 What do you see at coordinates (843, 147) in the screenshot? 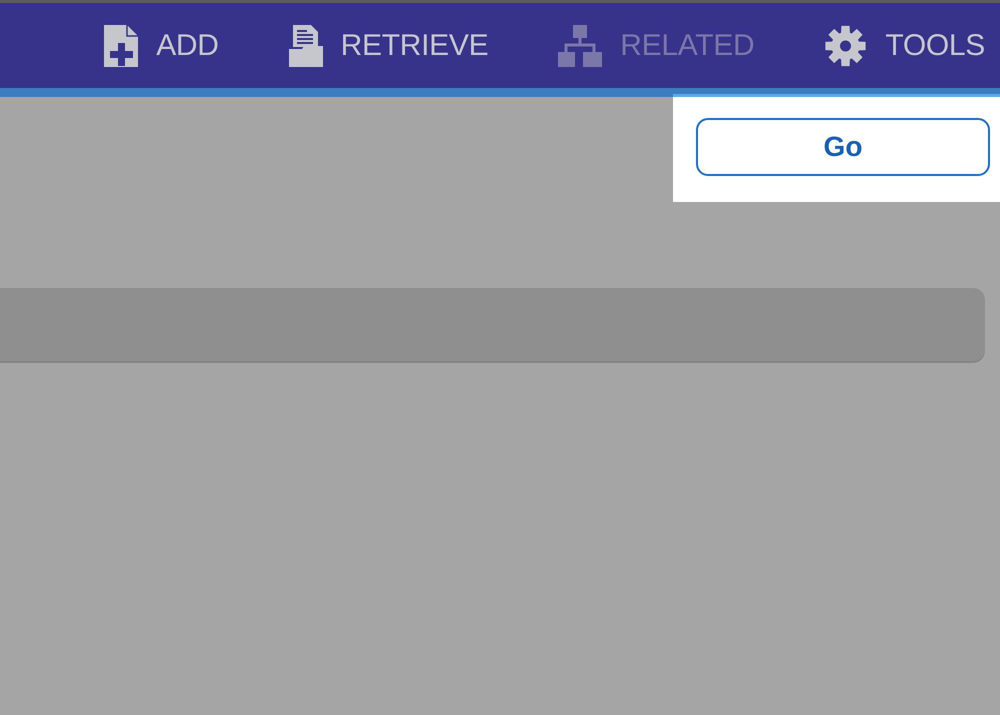
I see `go-button: Go` at bounding box center [843, 147].